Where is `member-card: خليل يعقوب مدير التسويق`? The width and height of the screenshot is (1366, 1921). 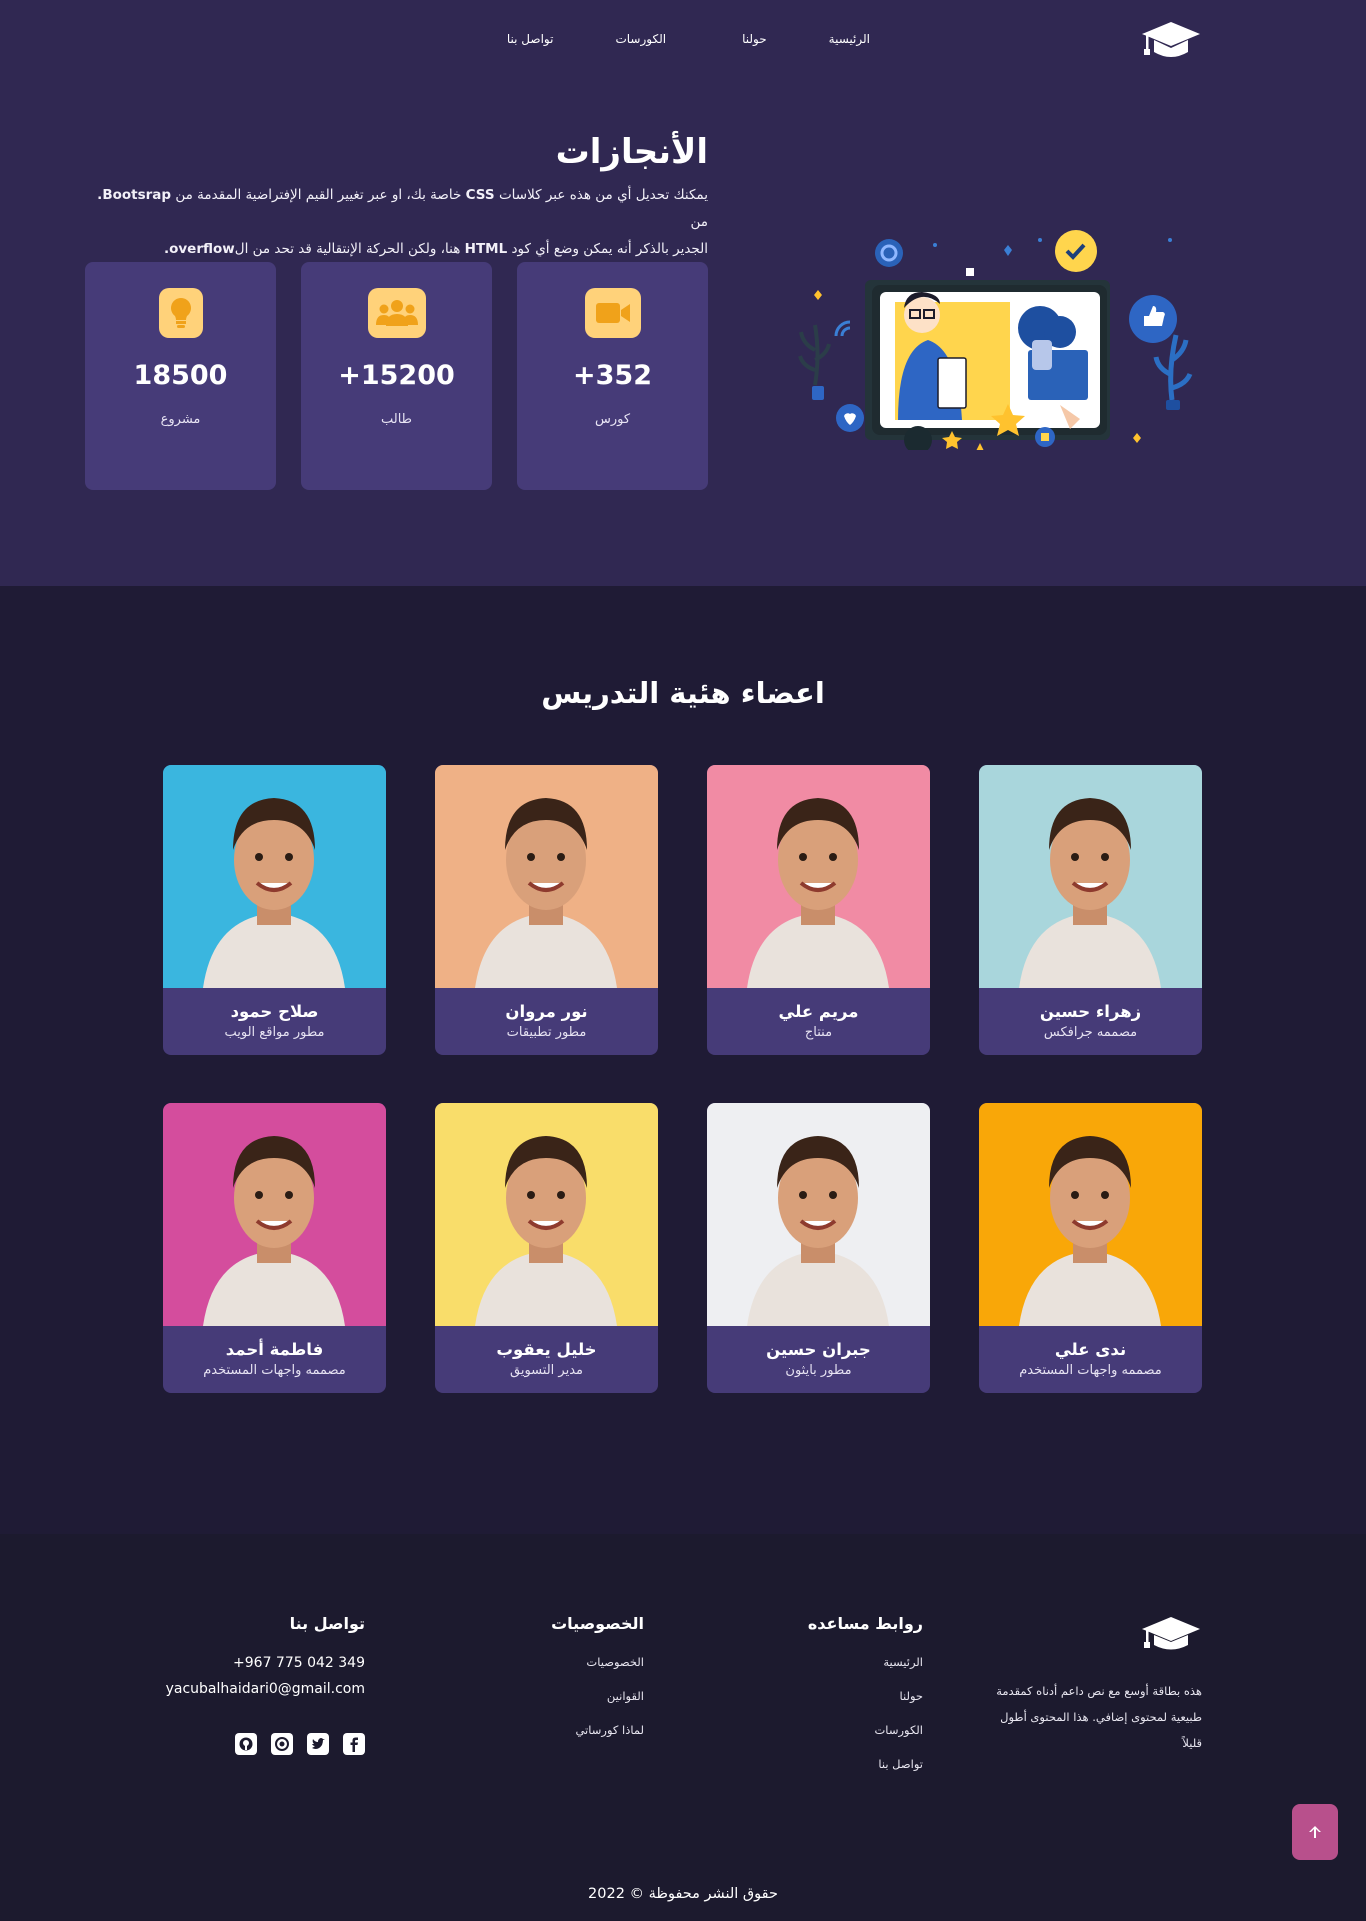
member-card: خليل يعقوب مدير التسويق is located at coordinates (546, 1248).